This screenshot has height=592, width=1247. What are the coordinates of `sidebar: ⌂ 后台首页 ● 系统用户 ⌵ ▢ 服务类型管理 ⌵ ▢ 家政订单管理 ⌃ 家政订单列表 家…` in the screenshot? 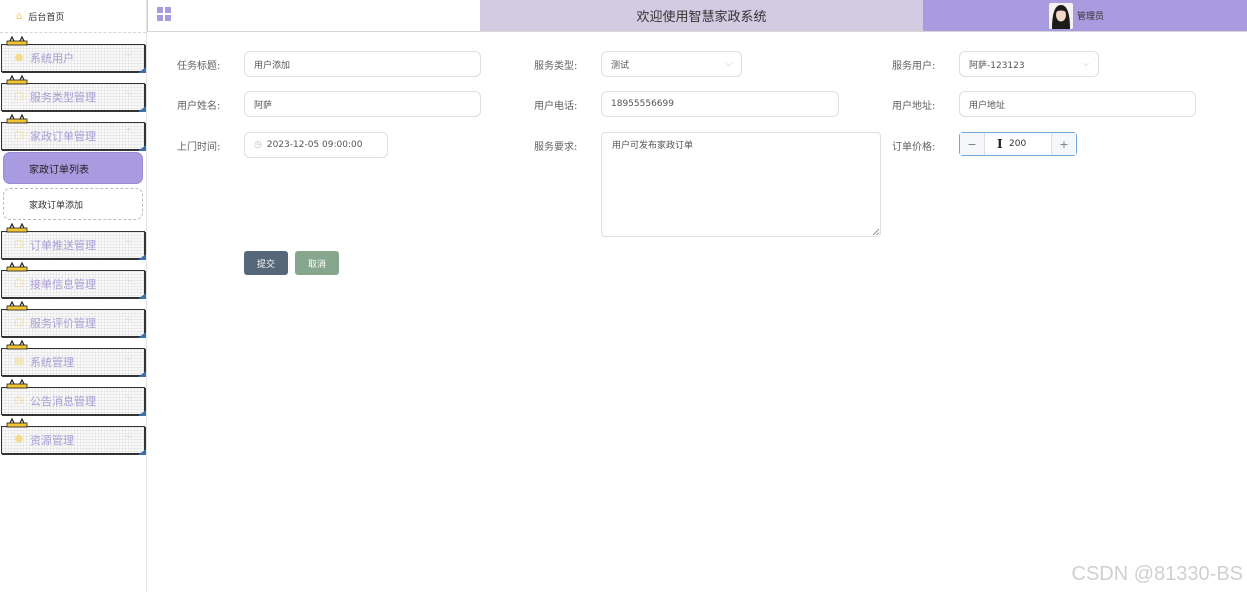 It's located at (73, 296).